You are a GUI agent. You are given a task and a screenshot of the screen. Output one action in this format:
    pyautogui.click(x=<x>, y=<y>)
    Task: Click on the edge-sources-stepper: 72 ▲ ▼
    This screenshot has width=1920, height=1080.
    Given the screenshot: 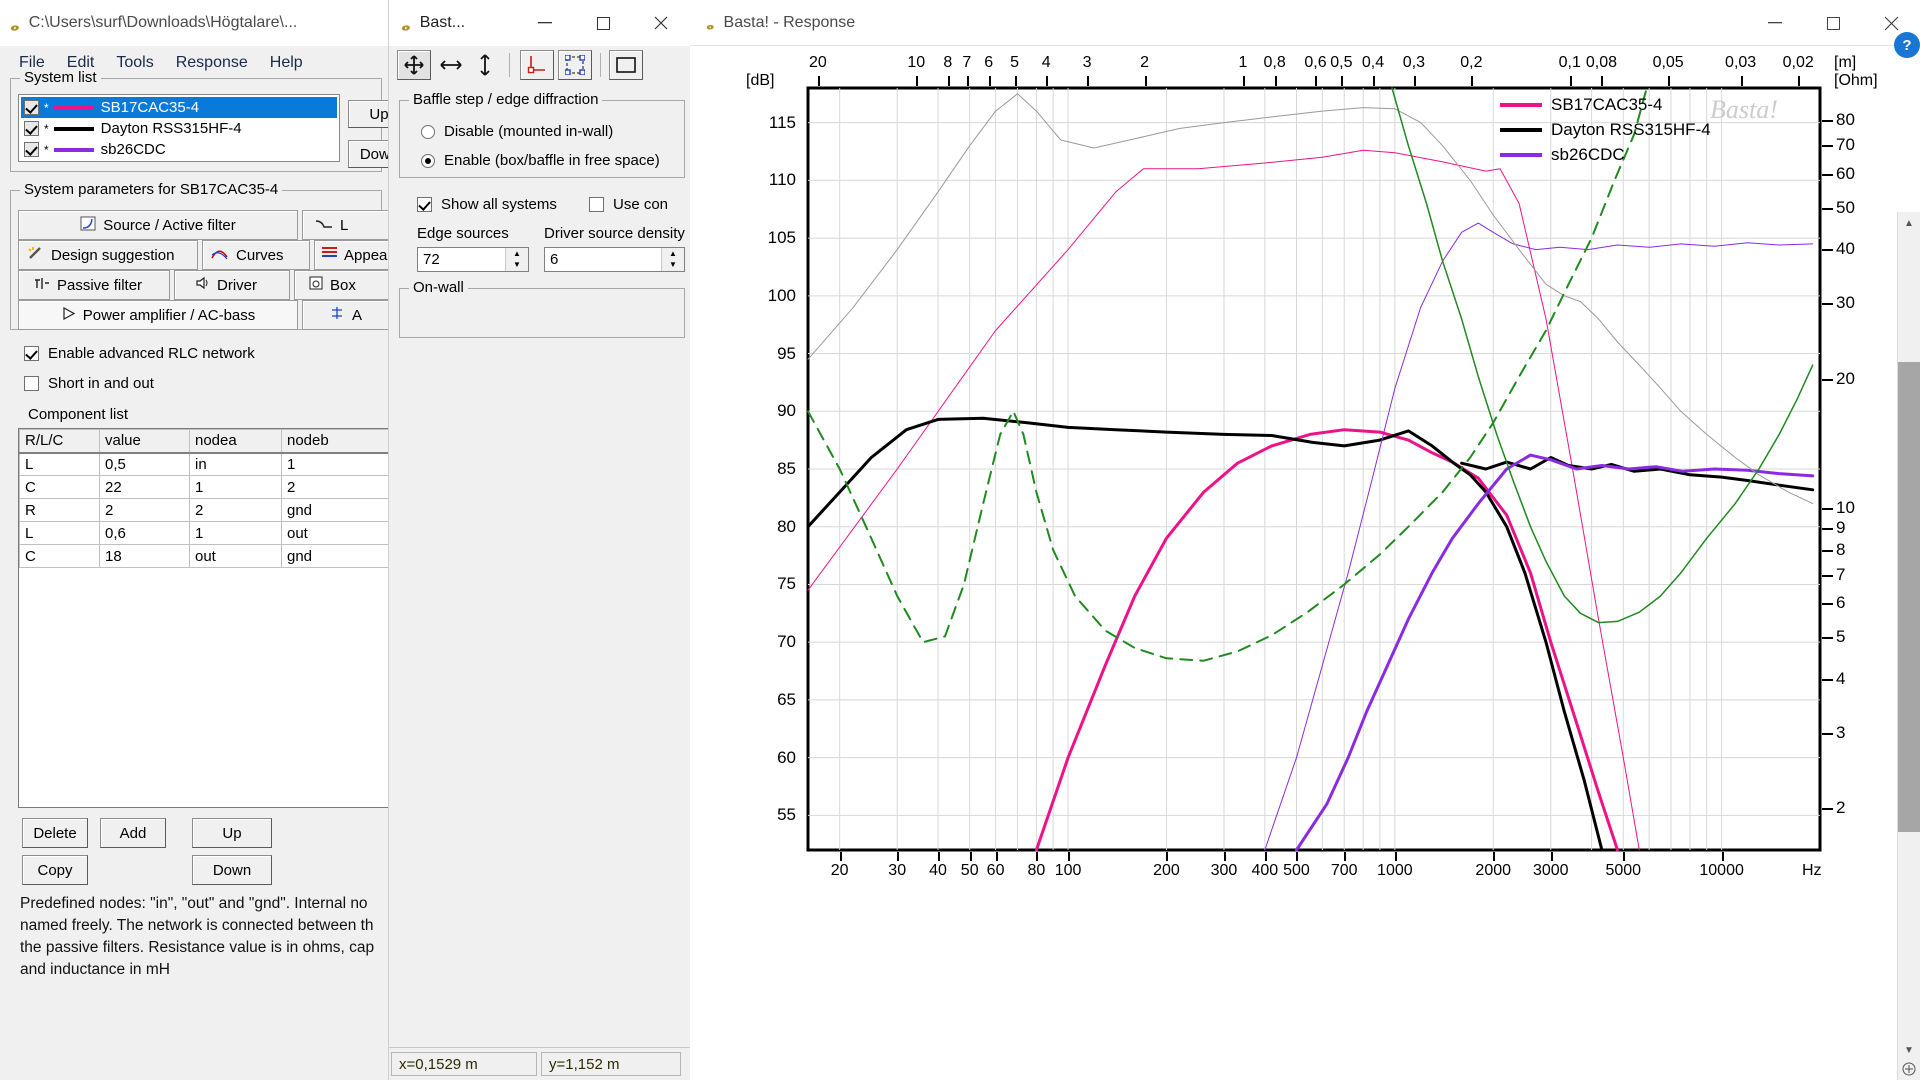 What is the action you would take?
    pyautogui.click(x=473, y=259)
    